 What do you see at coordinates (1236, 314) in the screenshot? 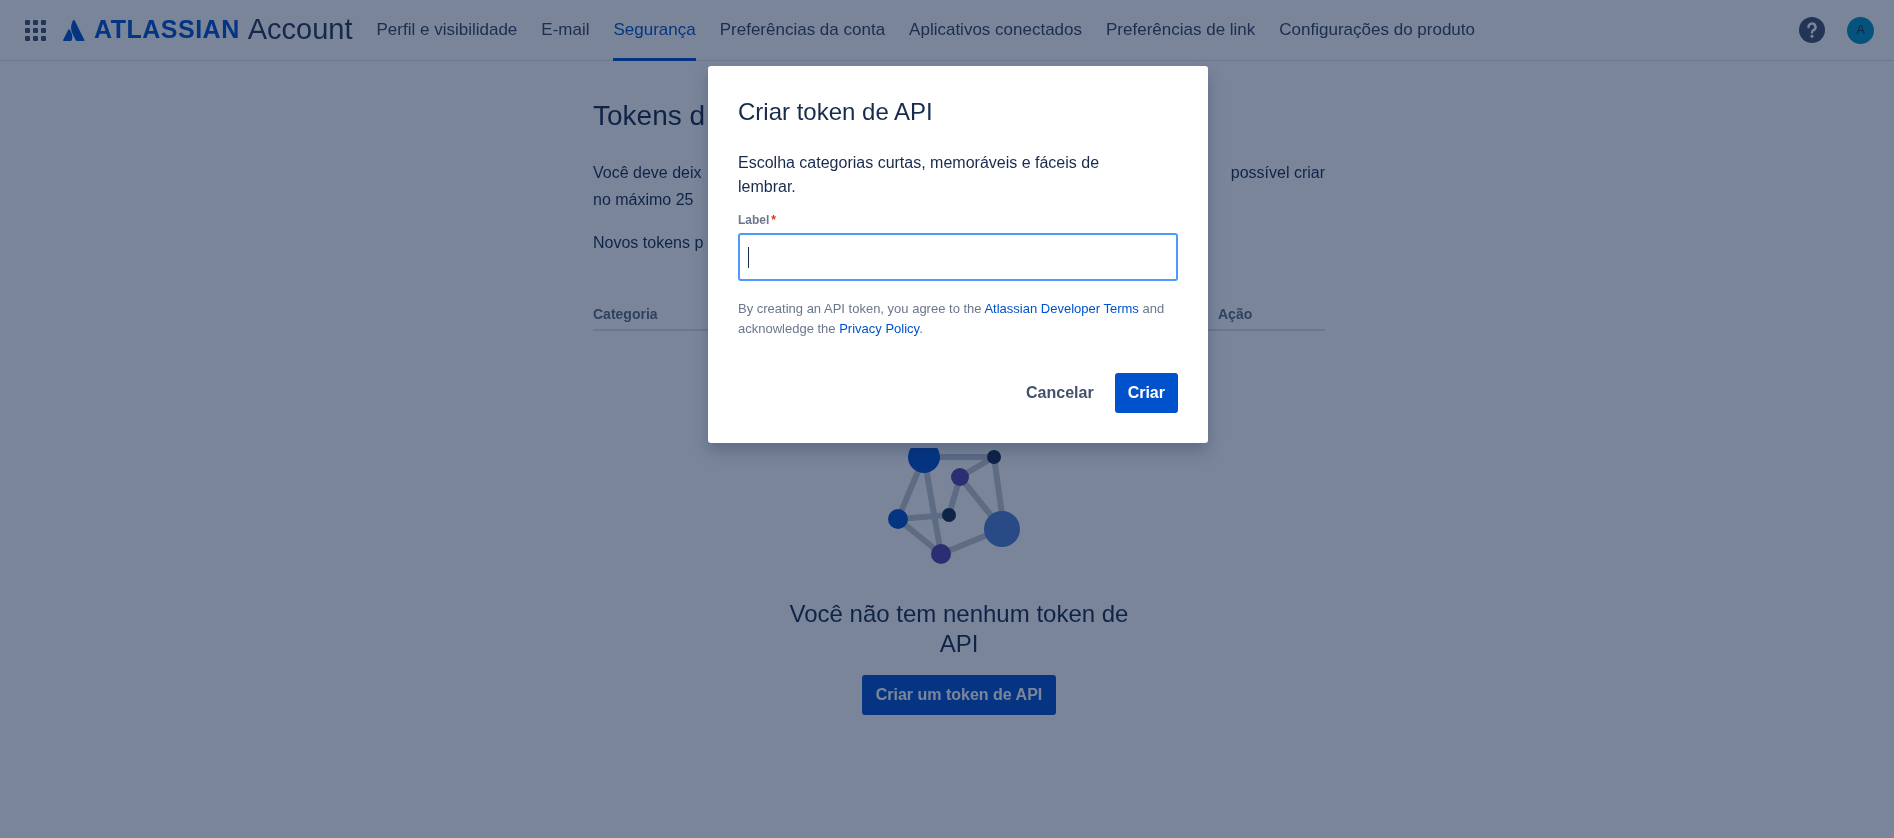
I see `column-header: Ação` at bounding box center [1236, 314].